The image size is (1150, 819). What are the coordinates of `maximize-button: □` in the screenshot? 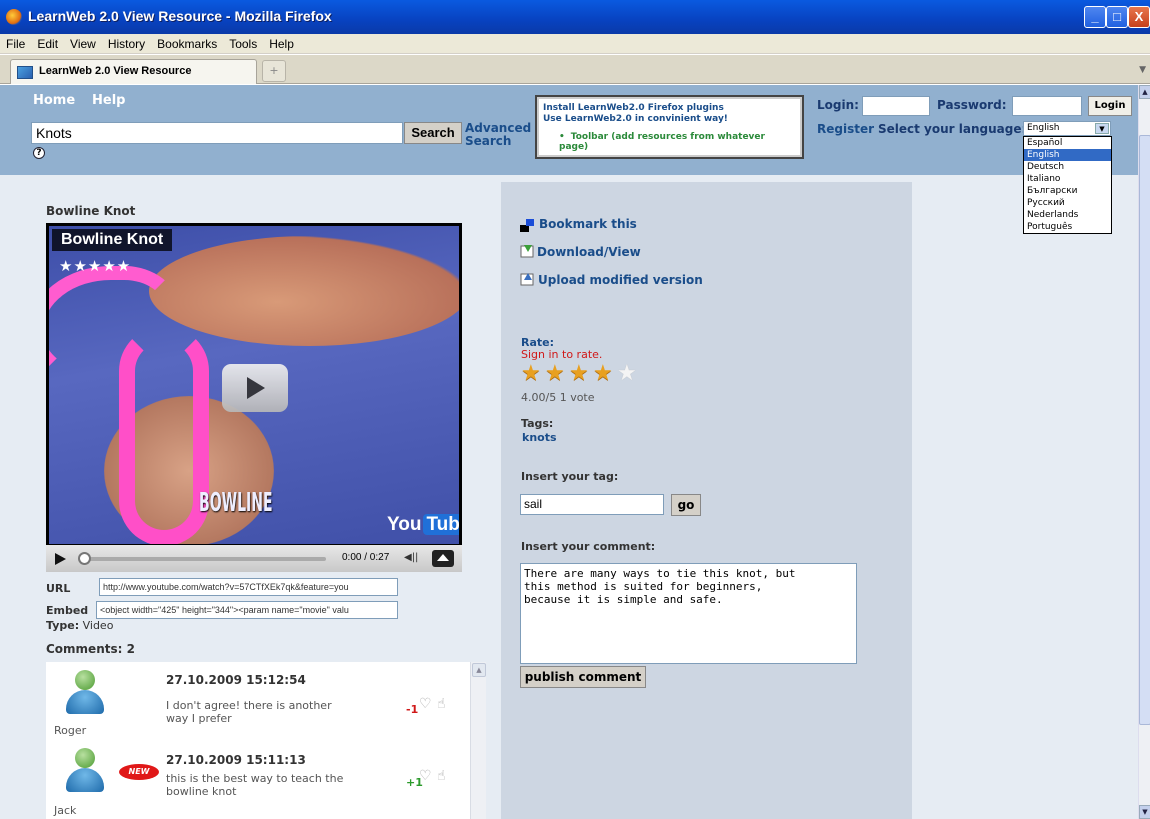 It's located at (1117, 17).